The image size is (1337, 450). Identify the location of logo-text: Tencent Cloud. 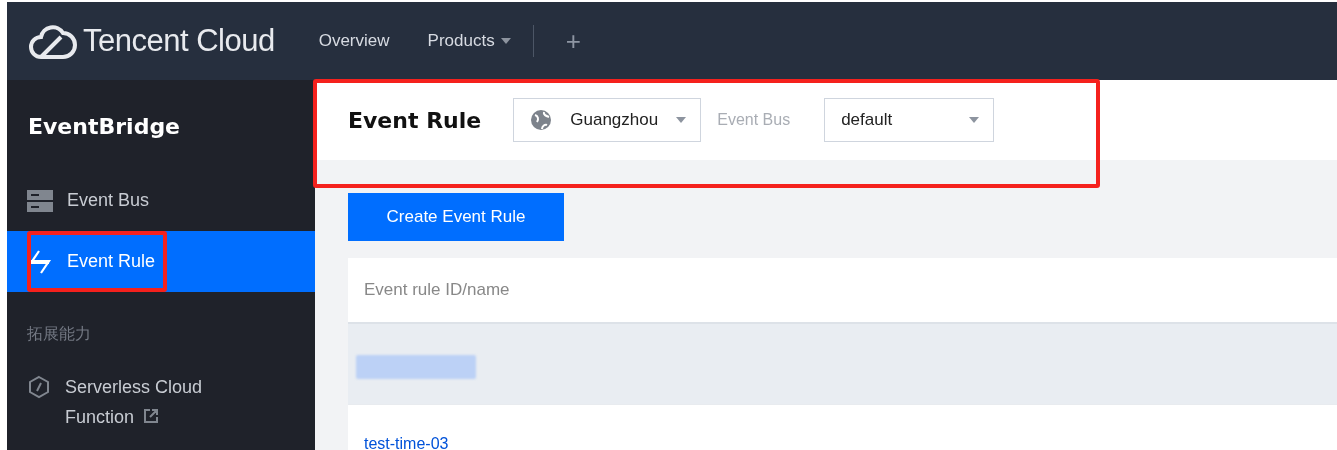
(179, 41).